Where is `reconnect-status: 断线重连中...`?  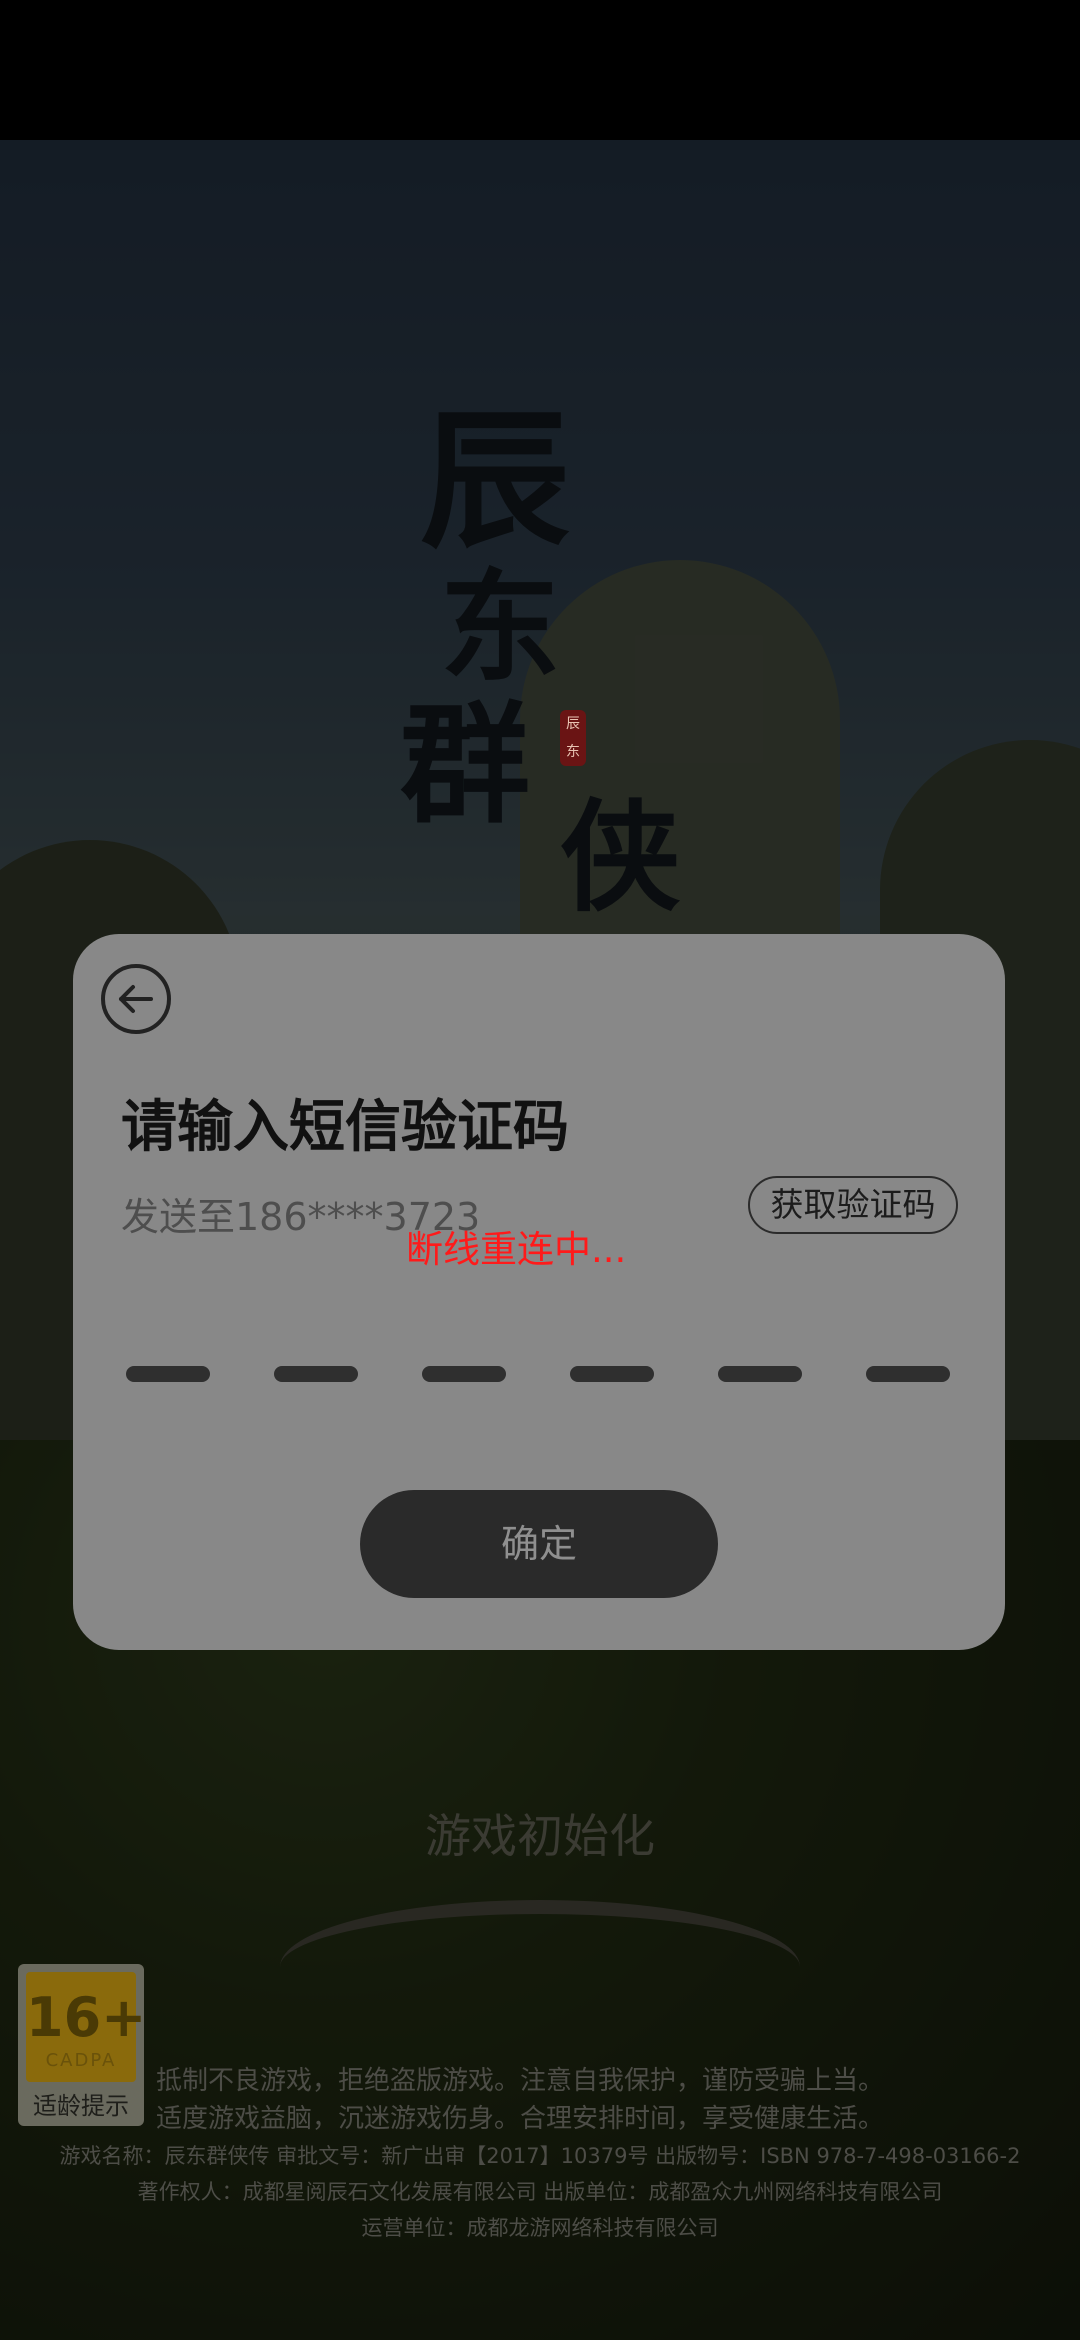 reconnect-status: 断线重连中... is located at coordinates (516, 1249).